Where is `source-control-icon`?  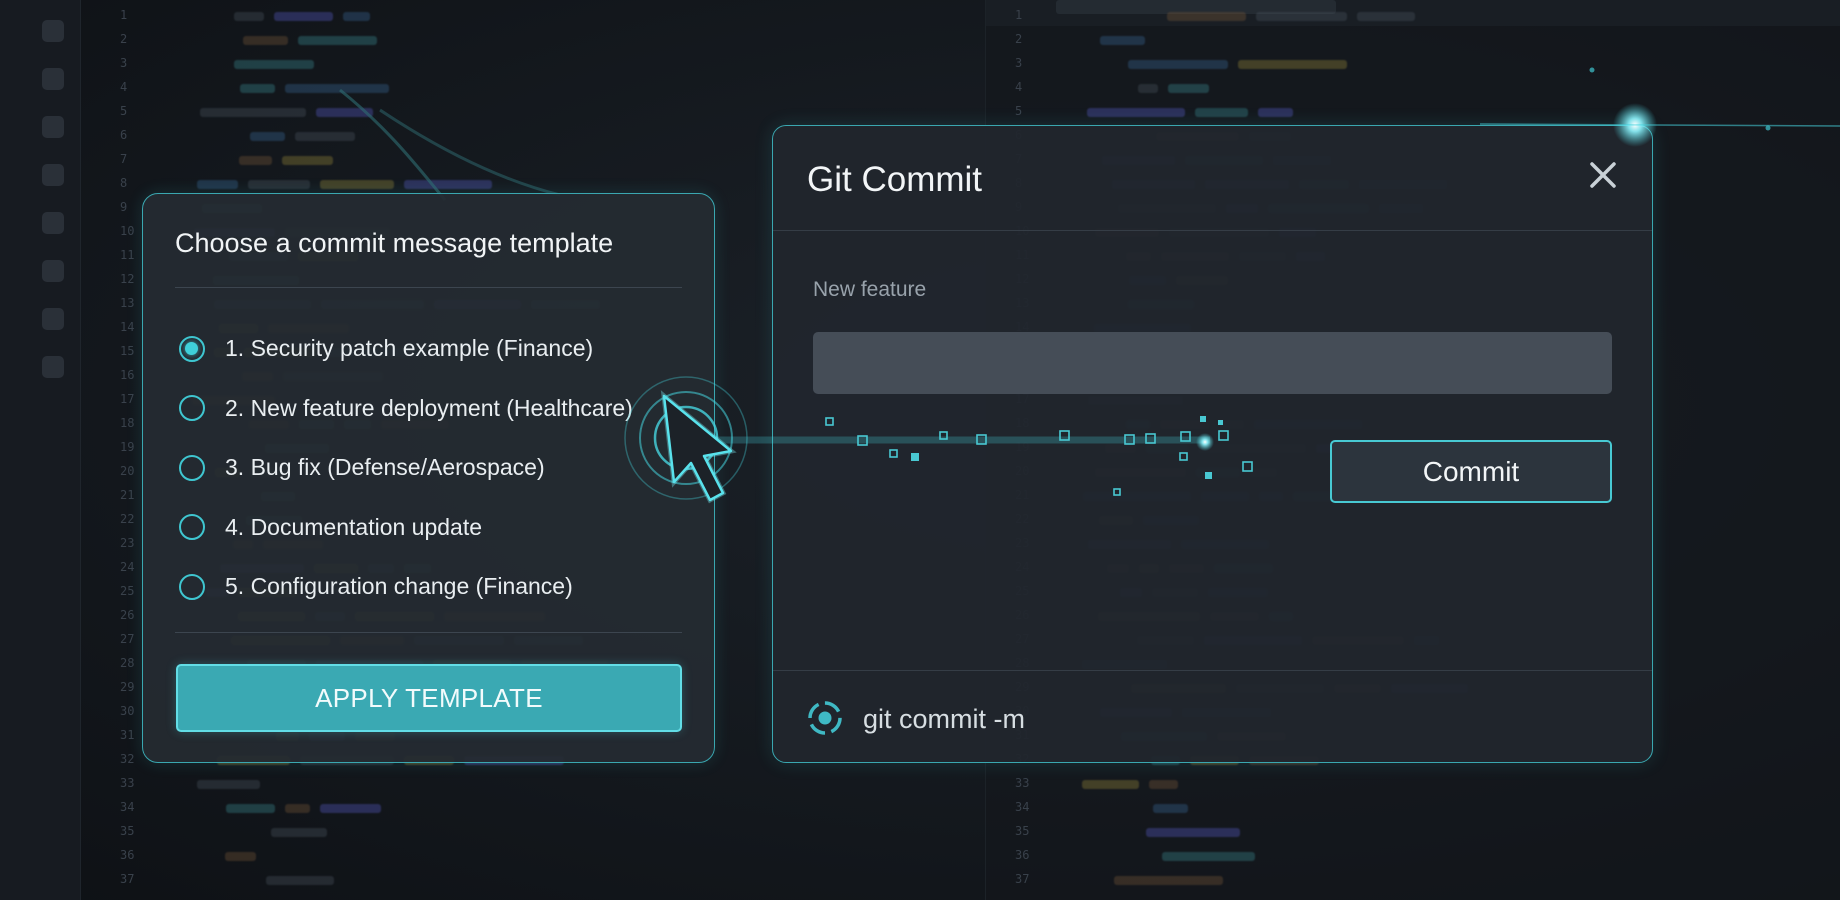
source-control-icon is located at coordinates (53, 127).